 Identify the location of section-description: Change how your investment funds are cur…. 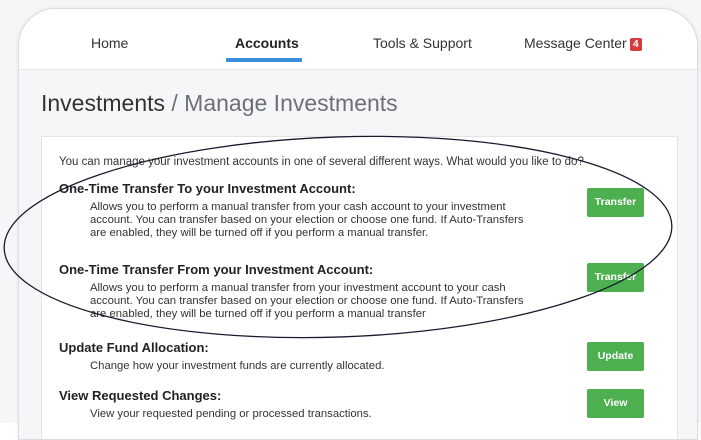
(237, 366).